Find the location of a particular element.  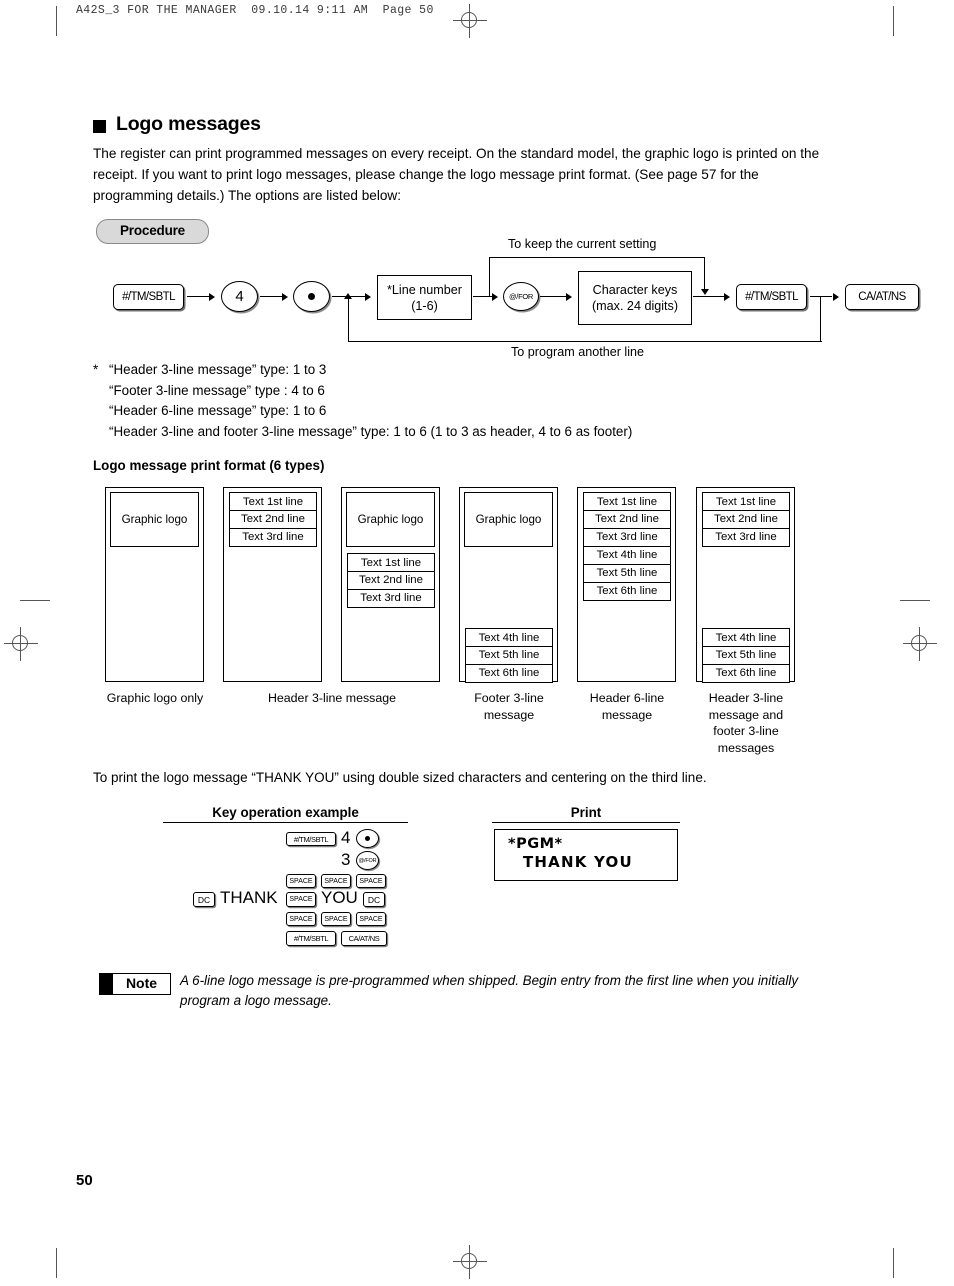

example-key-sbtl-1: #/TM/SBTL is located at coordinates (311, 839).